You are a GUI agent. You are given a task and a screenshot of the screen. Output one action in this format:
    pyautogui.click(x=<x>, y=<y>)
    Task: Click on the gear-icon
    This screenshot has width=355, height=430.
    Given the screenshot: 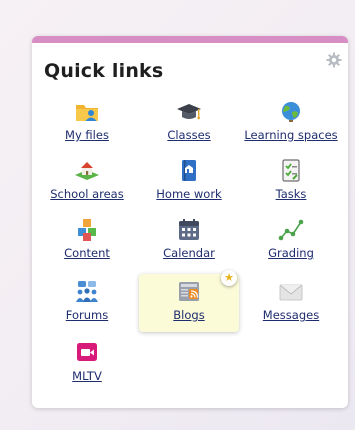 What is the action you would take?
    pyautogui.click(x=334, y=60)
    